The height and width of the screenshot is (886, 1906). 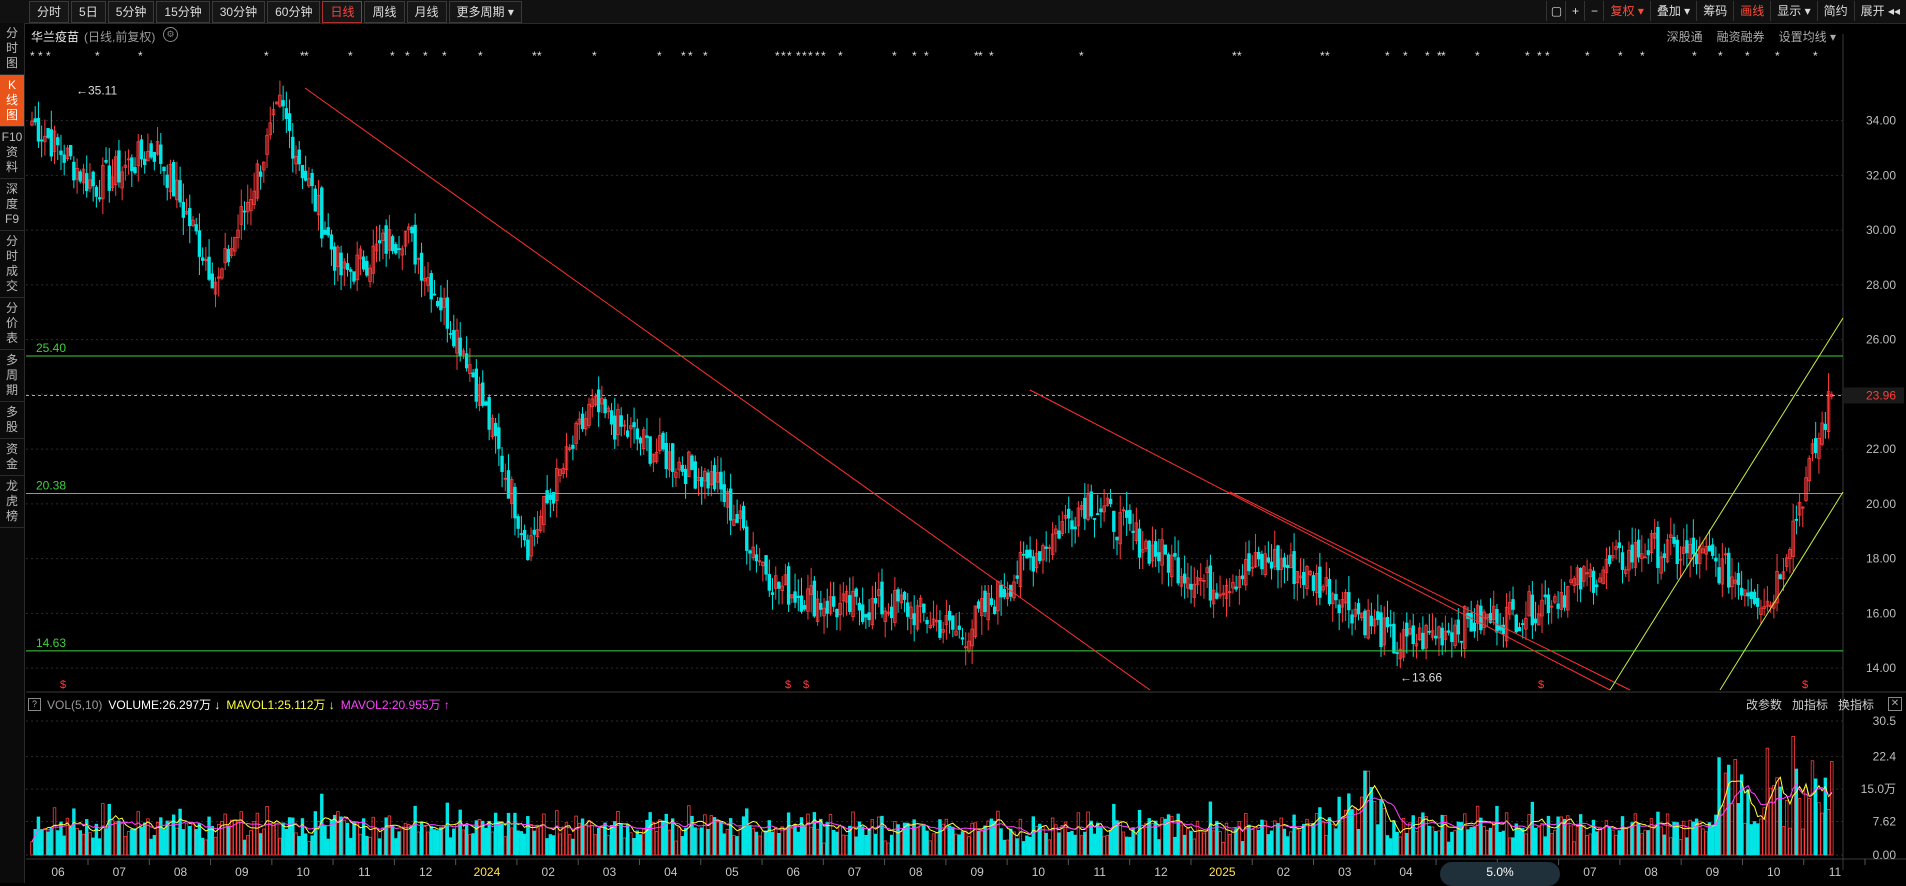 What do you see at coordinates (1881, 121) in the screenshot?
I see `y-tick-label: 34.00` at bounding box center [1881, 121].